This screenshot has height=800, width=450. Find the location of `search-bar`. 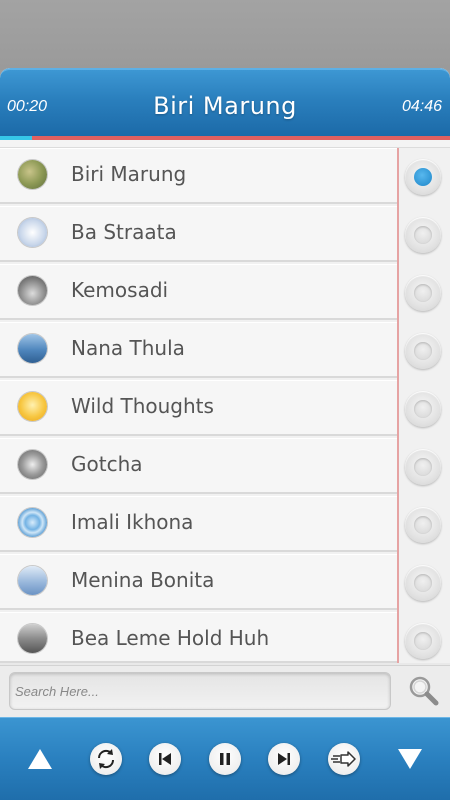

search-bar is located at coordinates (225, 691).